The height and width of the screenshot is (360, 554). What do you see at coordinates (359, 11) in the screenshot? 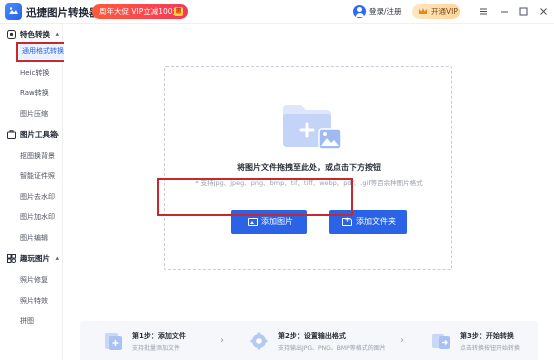
I see `user-icon` at bounding box center [359, 11].